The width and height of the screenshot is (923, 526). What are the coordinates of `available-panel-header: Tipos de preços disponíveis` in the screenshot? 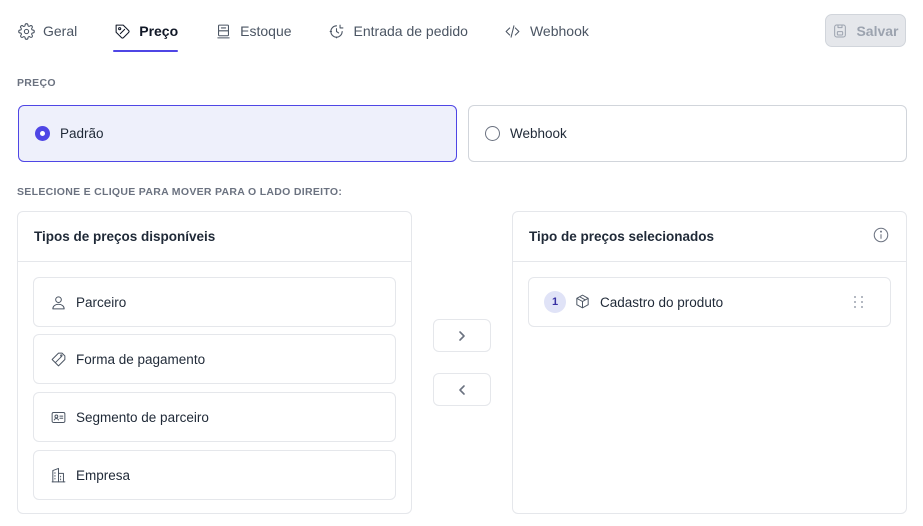 It's located at (214, 237).